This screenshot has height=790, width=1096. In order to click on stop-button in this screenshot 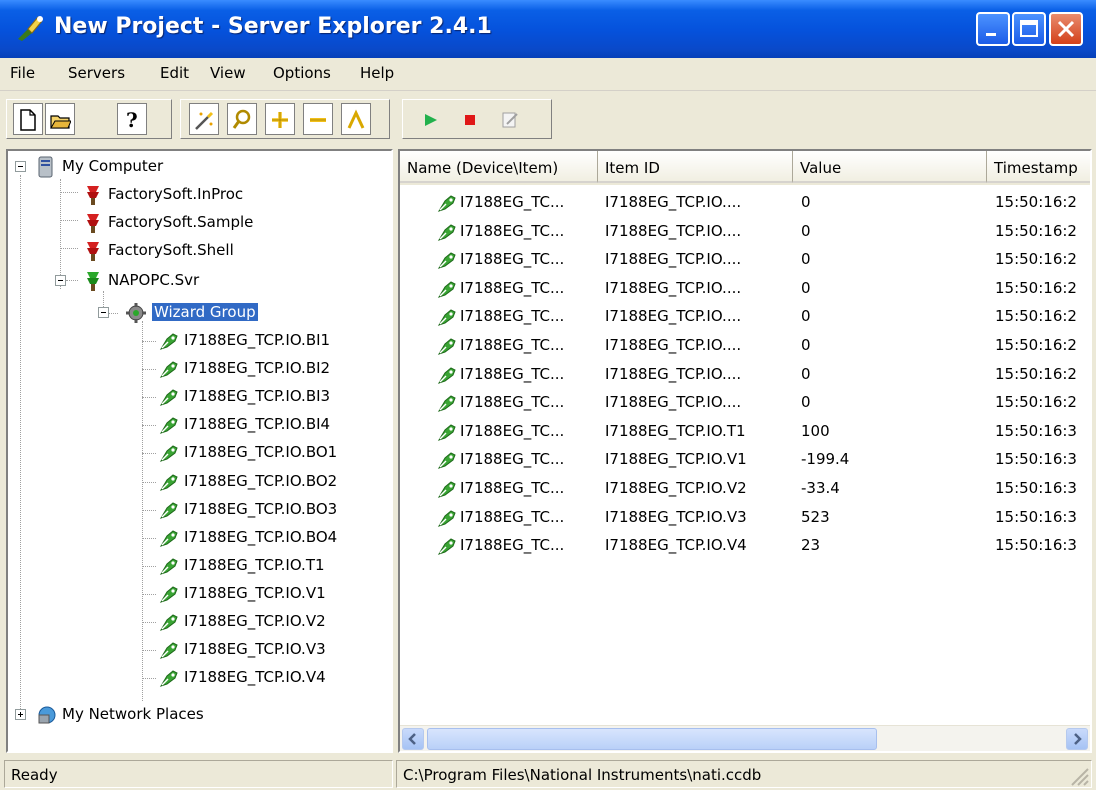, I will do `click(470, 119)`.